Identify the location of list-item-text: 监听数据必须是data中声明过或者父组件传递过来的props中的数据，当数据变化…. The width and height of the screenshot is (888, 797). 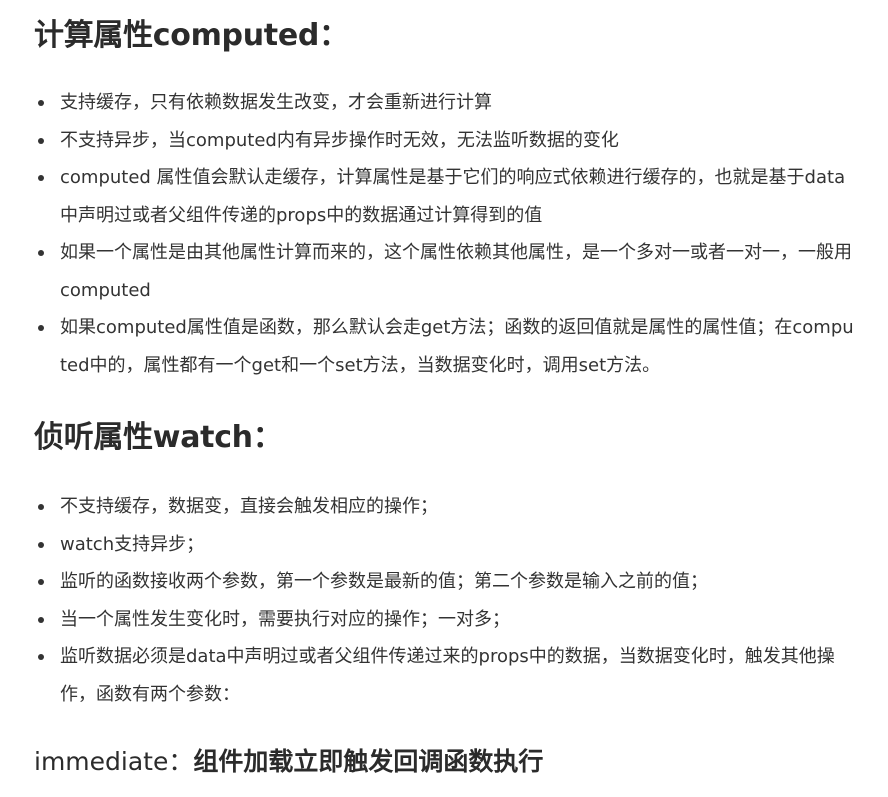
(447, 675).